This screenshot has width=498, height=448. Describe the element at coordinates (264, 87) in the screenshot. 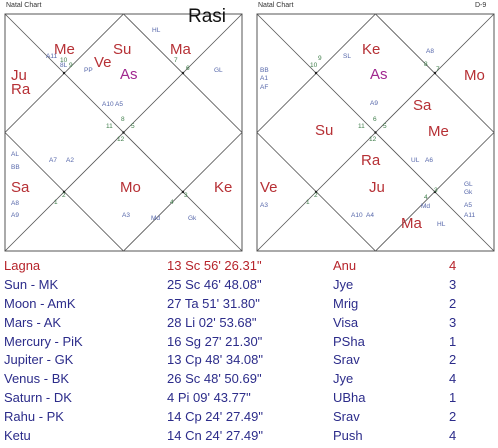

I see `d9-note: AF` at that location.